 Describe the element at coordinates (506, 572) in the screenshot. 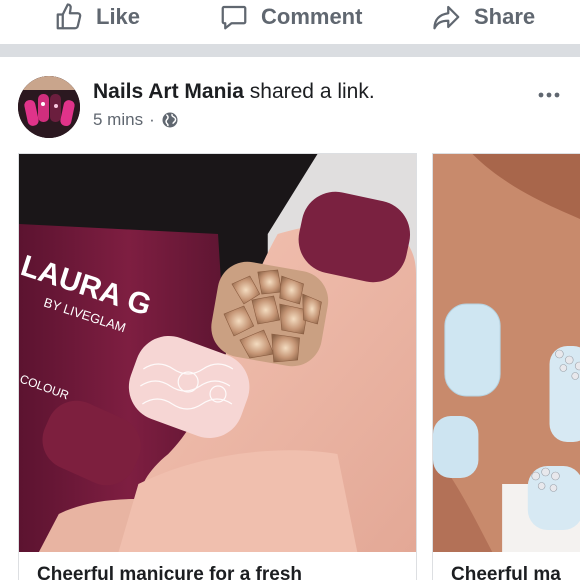

I see `link-card-title-2: Cheerful ma` at that location.